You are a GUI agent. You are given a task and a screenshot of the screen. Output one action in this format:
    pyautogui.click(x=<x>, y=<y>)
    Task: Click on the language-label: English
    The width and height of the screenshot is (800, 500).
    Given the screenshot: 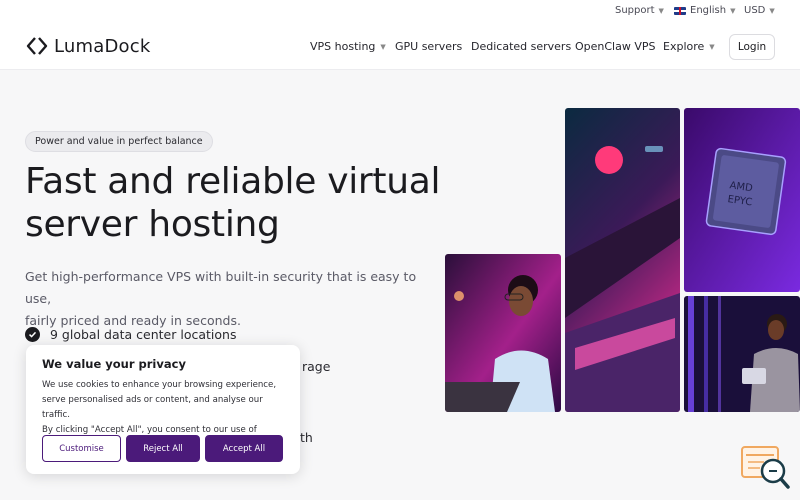 What is the action you would take?
    pyautogui.click(x=708, y=10)
    